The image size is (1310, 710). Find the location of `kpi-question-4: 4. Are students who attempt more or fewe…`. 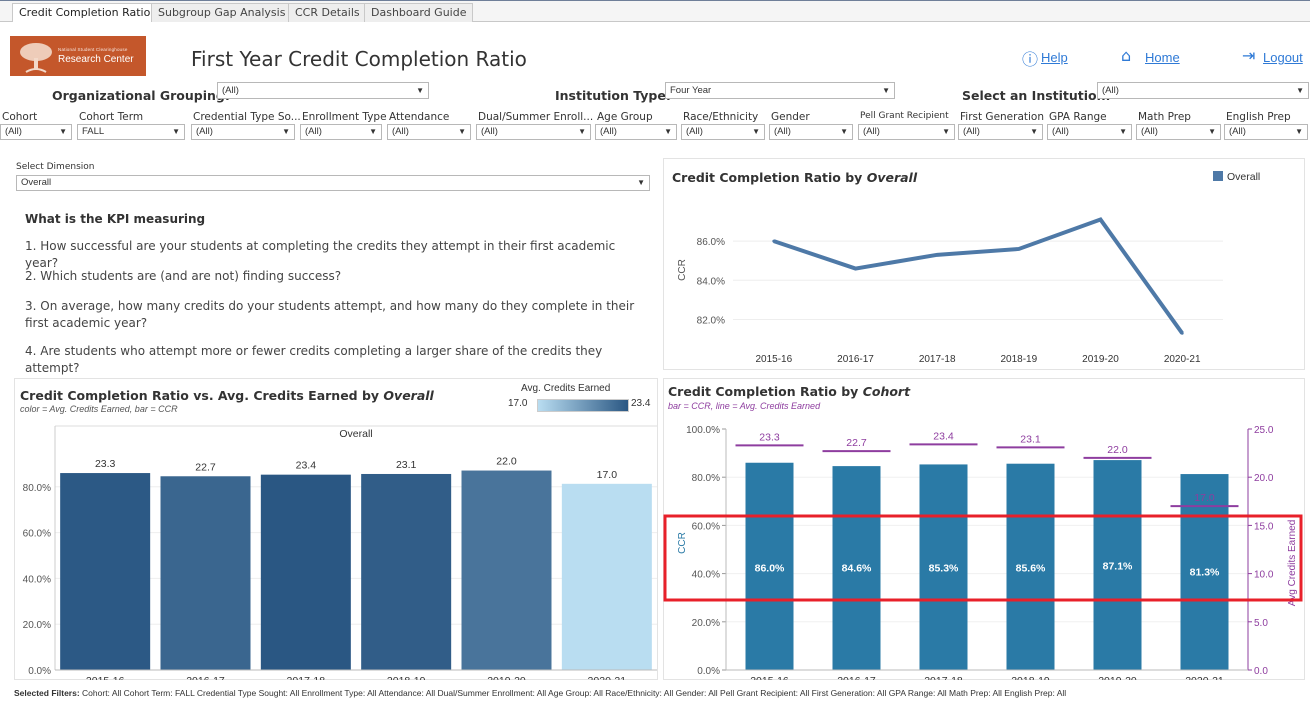

kpi-question-4: 4. Are students who attempt more or fewe… is located at coordinates (314, 359).